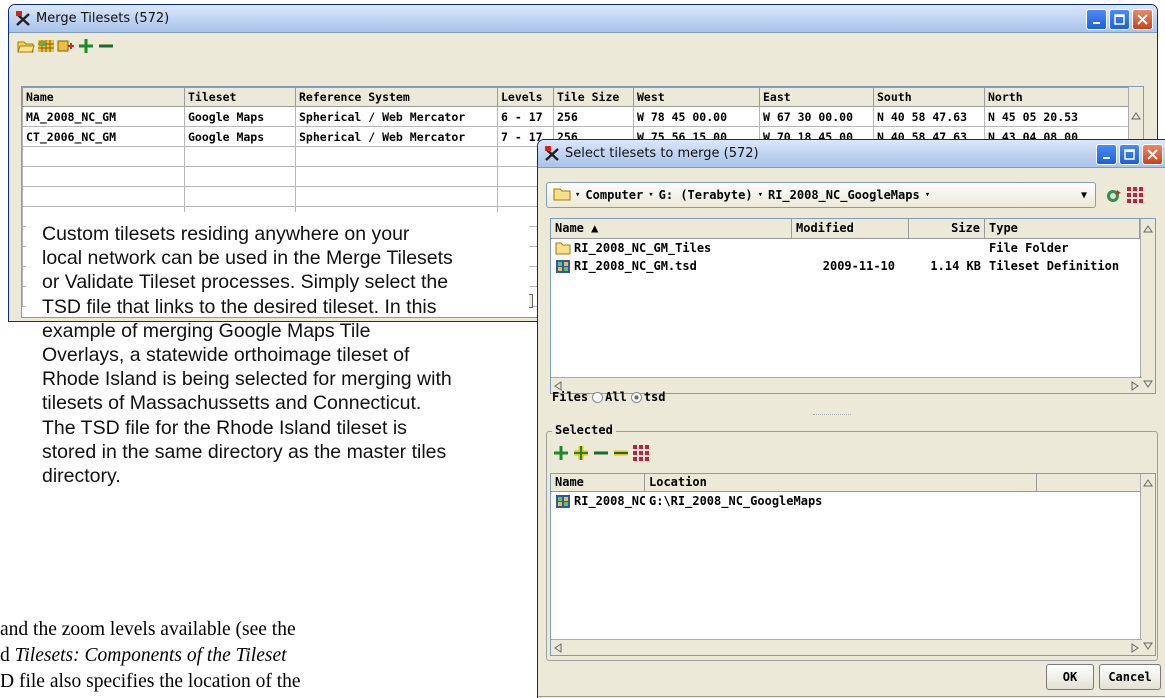 This screenshot has width=1165, height=698. I want to click on table-cell: 6 - 17, so click(525, 116).